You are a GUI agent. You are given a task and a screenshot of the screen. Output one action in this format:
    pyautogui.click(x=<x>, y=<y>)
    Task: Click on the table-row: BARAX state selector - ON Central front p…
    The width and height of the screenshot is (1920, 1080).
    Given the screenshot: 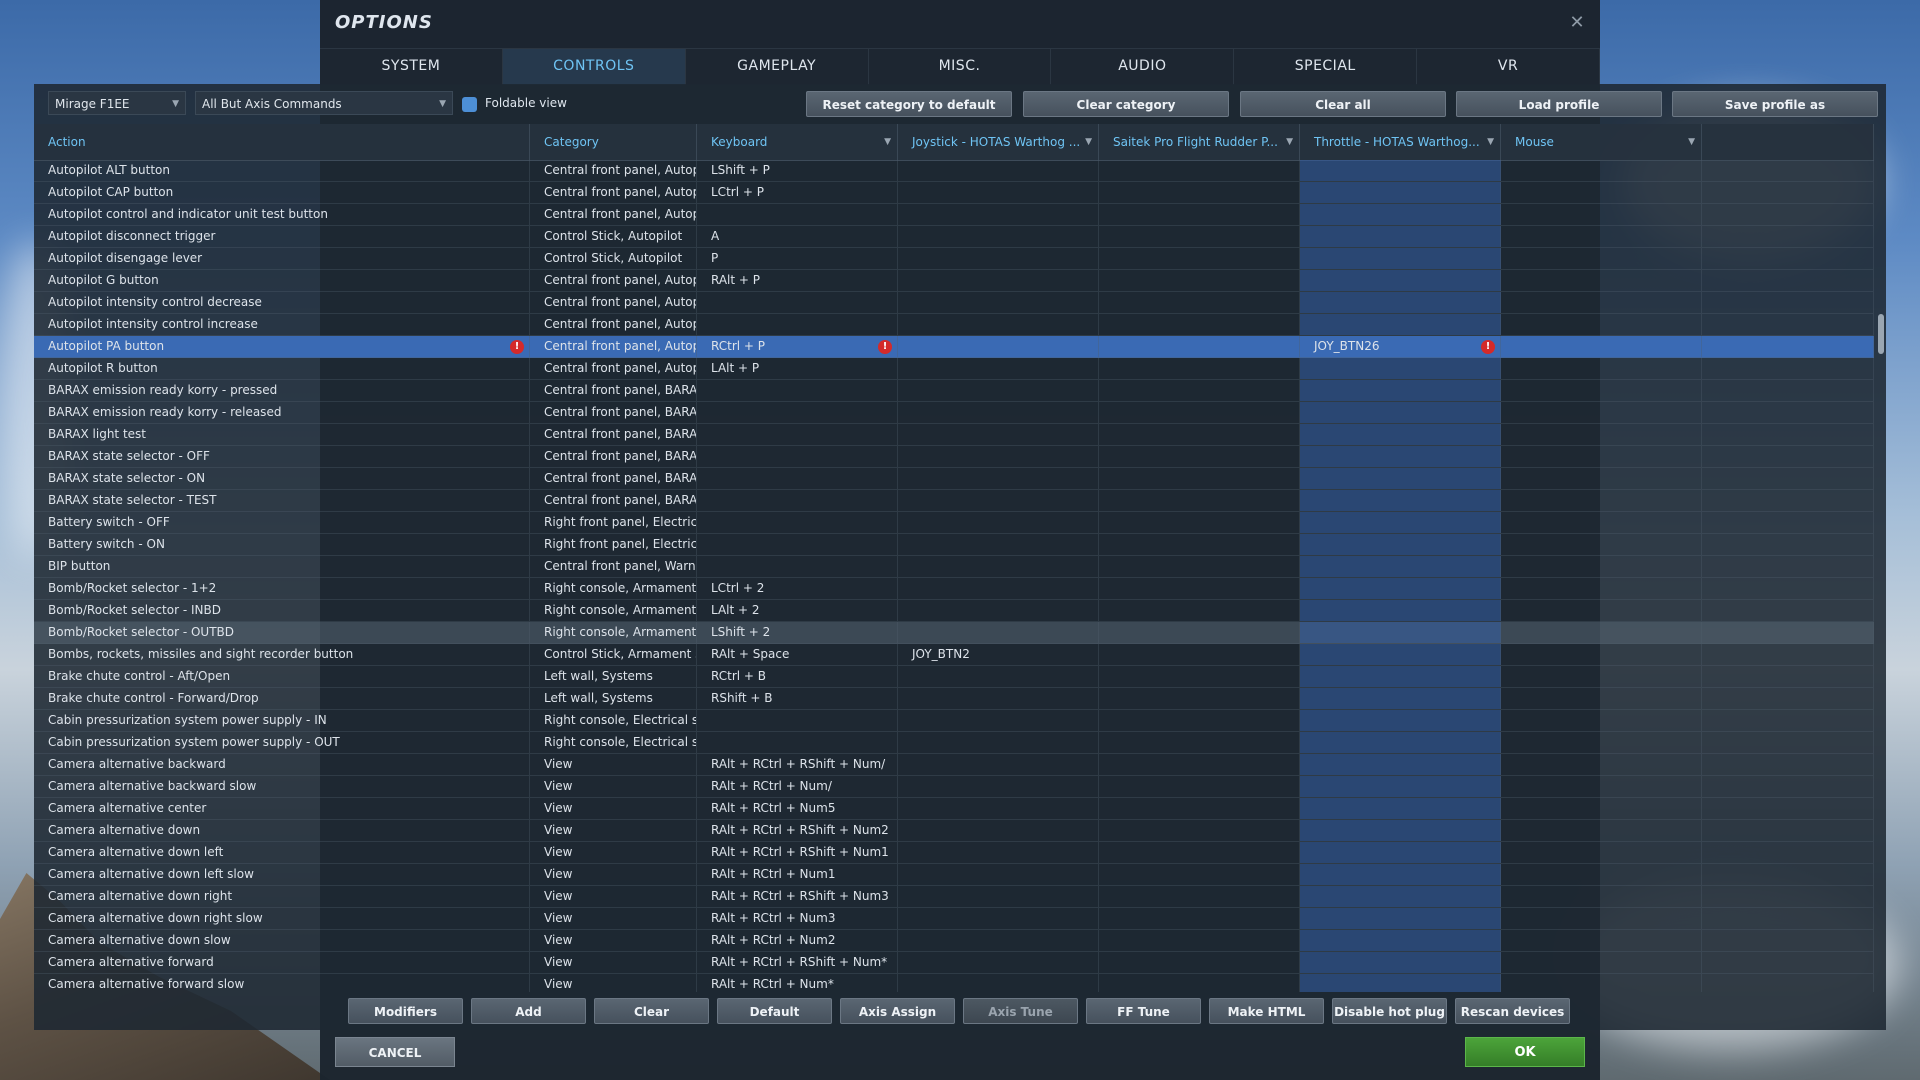 What is the action you would take?
    pyautogui.click(x=954, y=479)
    